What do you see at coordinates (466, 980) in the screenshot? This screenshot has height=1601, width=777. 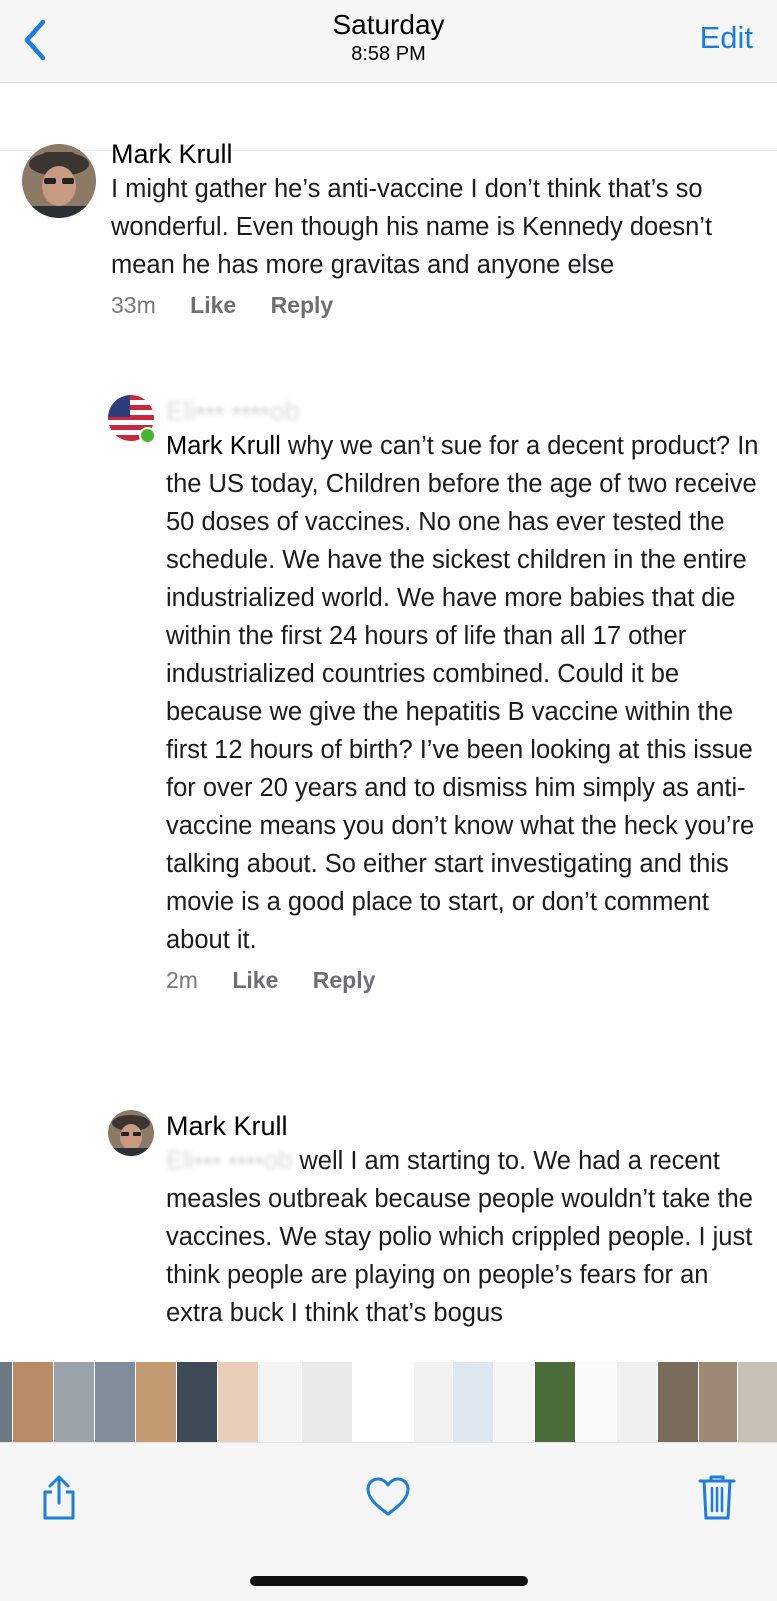 I see `comment-meta: 2m Like Reply` at bounding box center [466, 980].